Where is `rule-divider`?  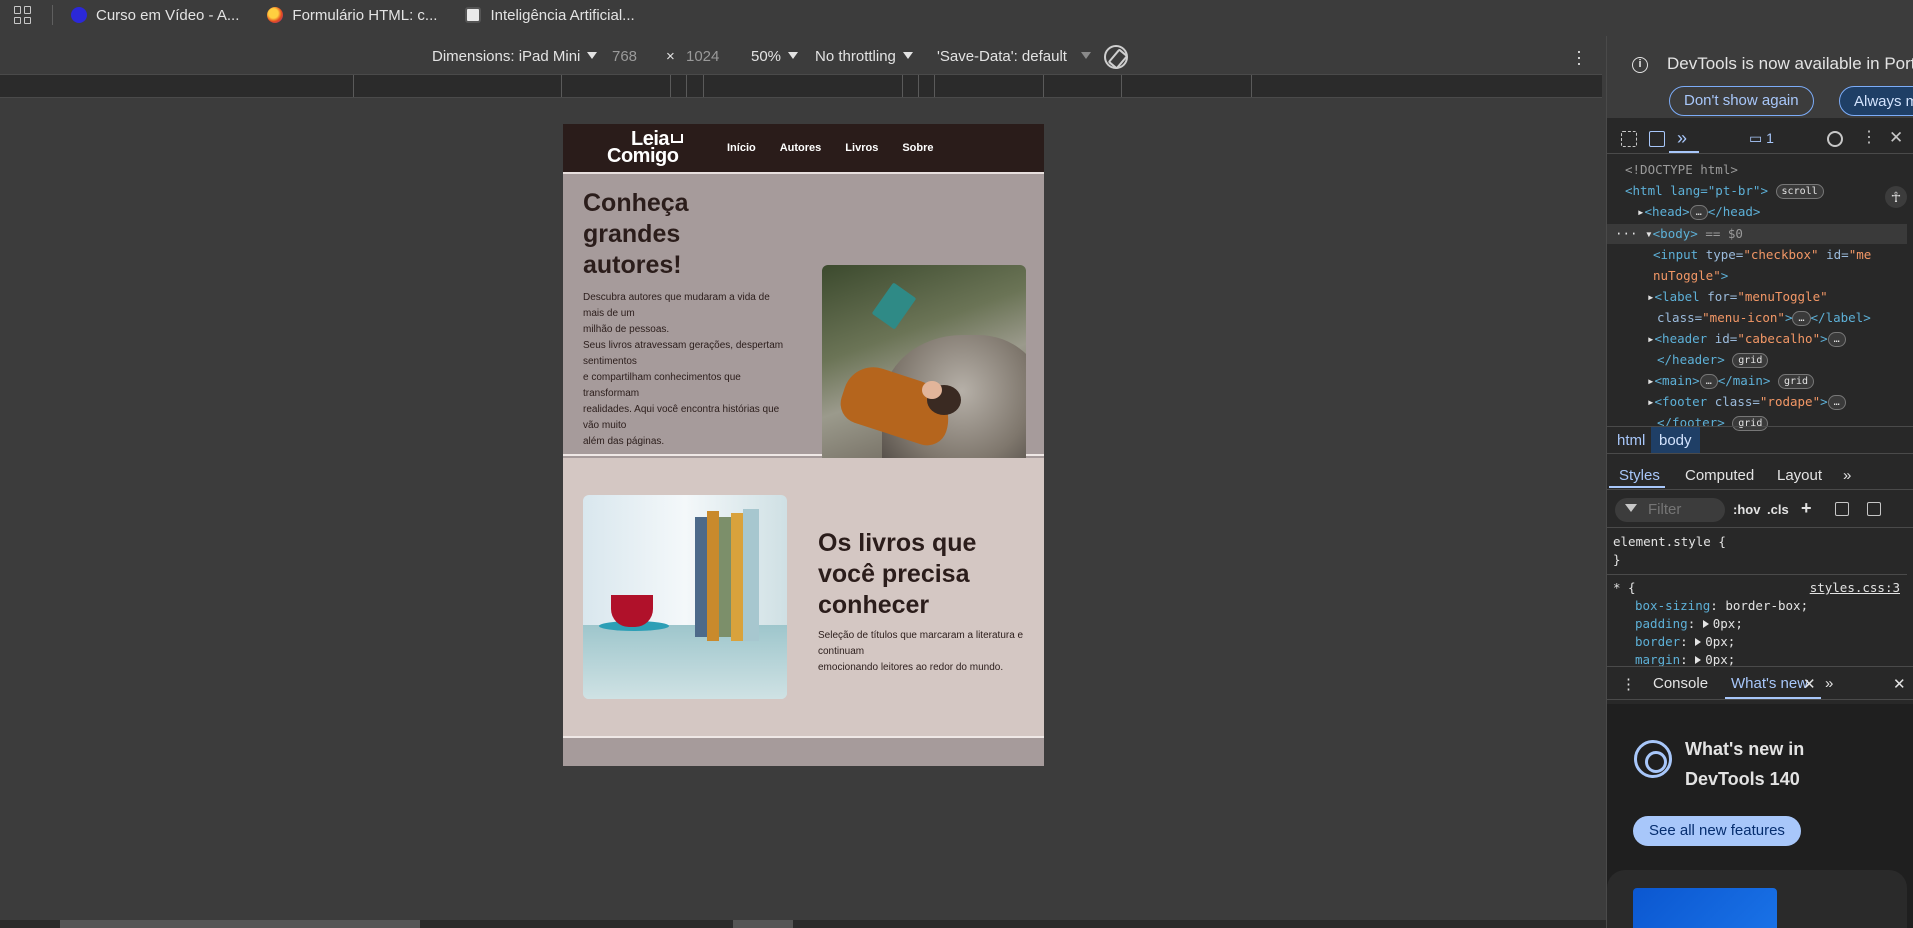 rule-divider is located at coordinates (1757, 574).